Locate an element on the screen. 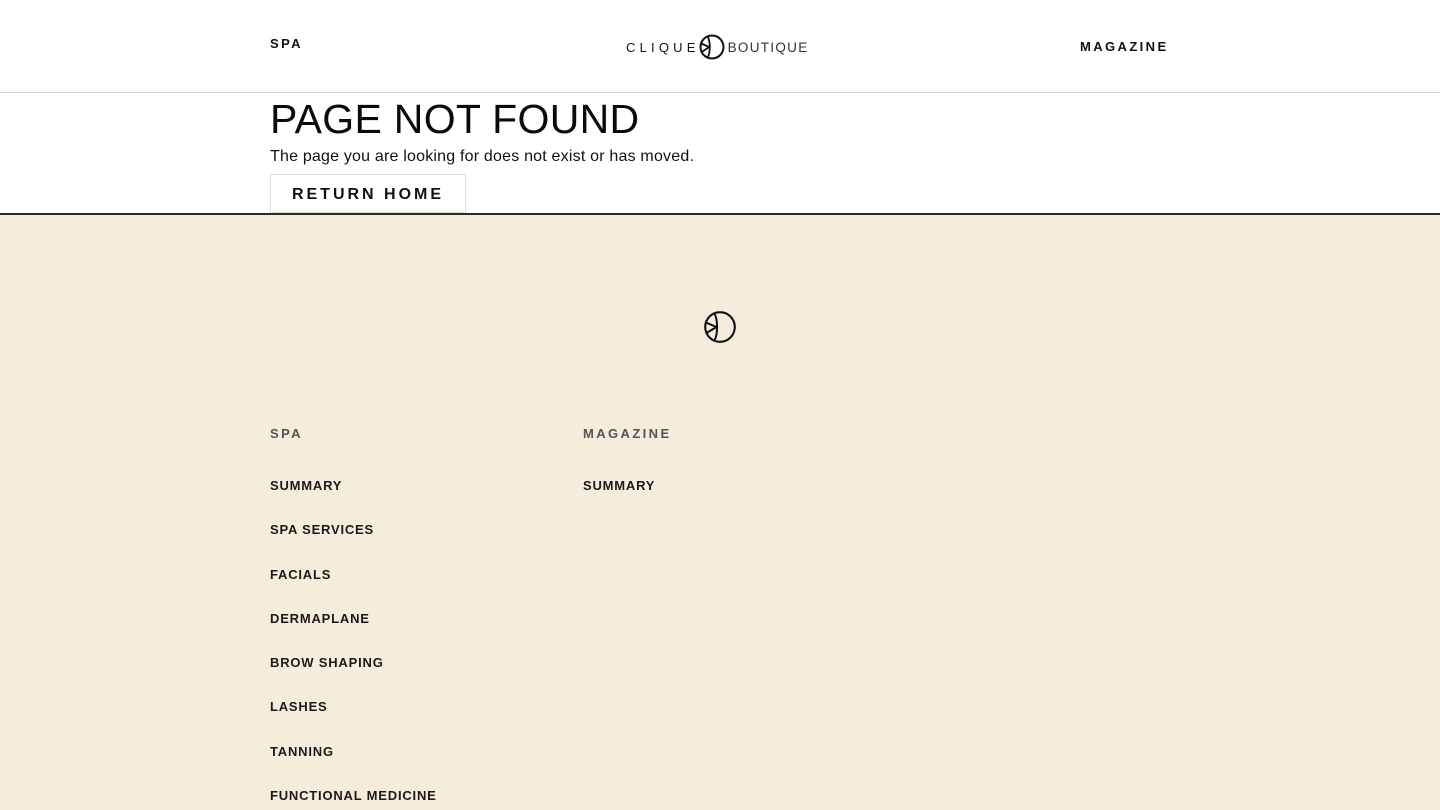 The image size is (1440, 810). footer-link-facials: FACIALS is located at coordinates (300, 574).